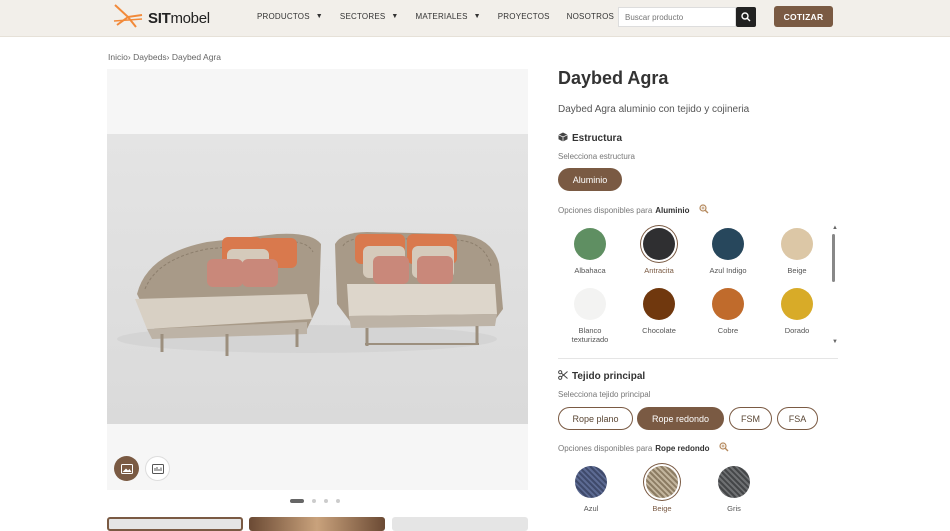  I want to click on breadcrumb-inicio: Inicio, so click(118, 57).